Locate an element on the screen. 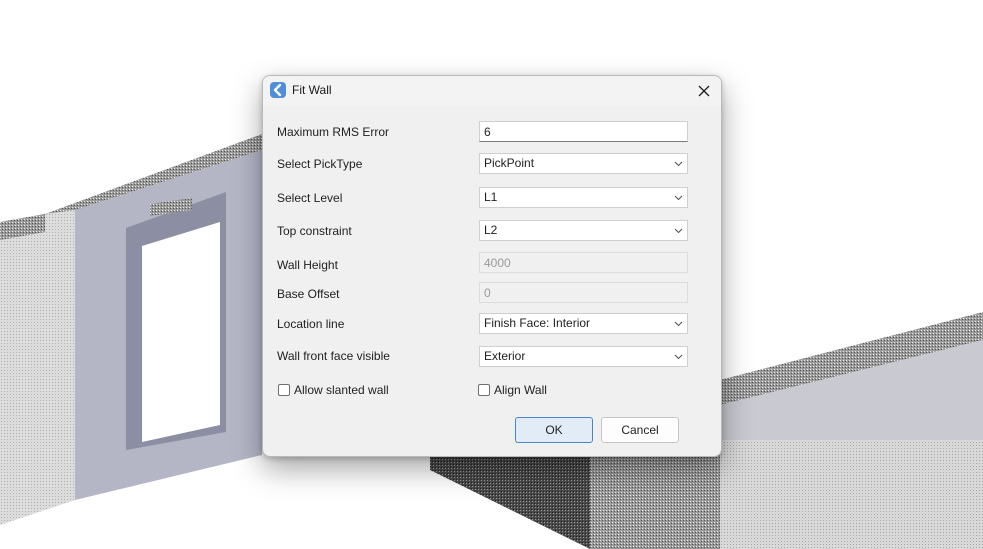  dialog-title: Fit Wall is located at coordinates (312, 90).